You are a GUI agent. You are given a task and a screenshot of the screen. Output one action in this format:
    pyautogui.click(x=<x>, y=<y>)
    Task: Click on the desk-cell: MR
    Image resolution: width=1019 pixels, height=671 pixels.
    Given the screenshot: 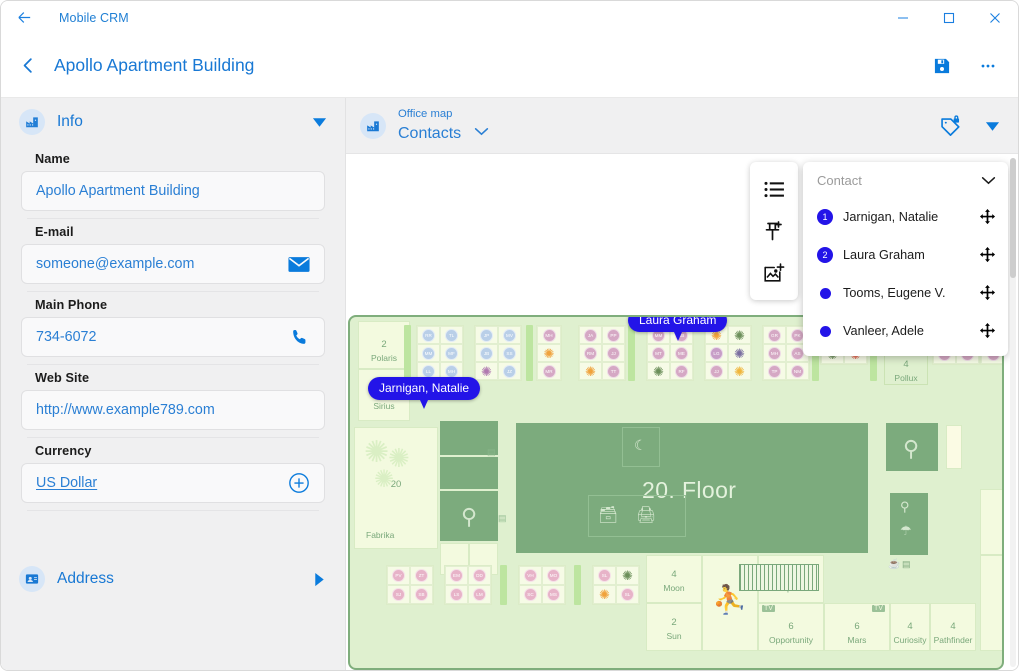 What is the action you would take?
    pyautogui.click(x=549, y=371)
    